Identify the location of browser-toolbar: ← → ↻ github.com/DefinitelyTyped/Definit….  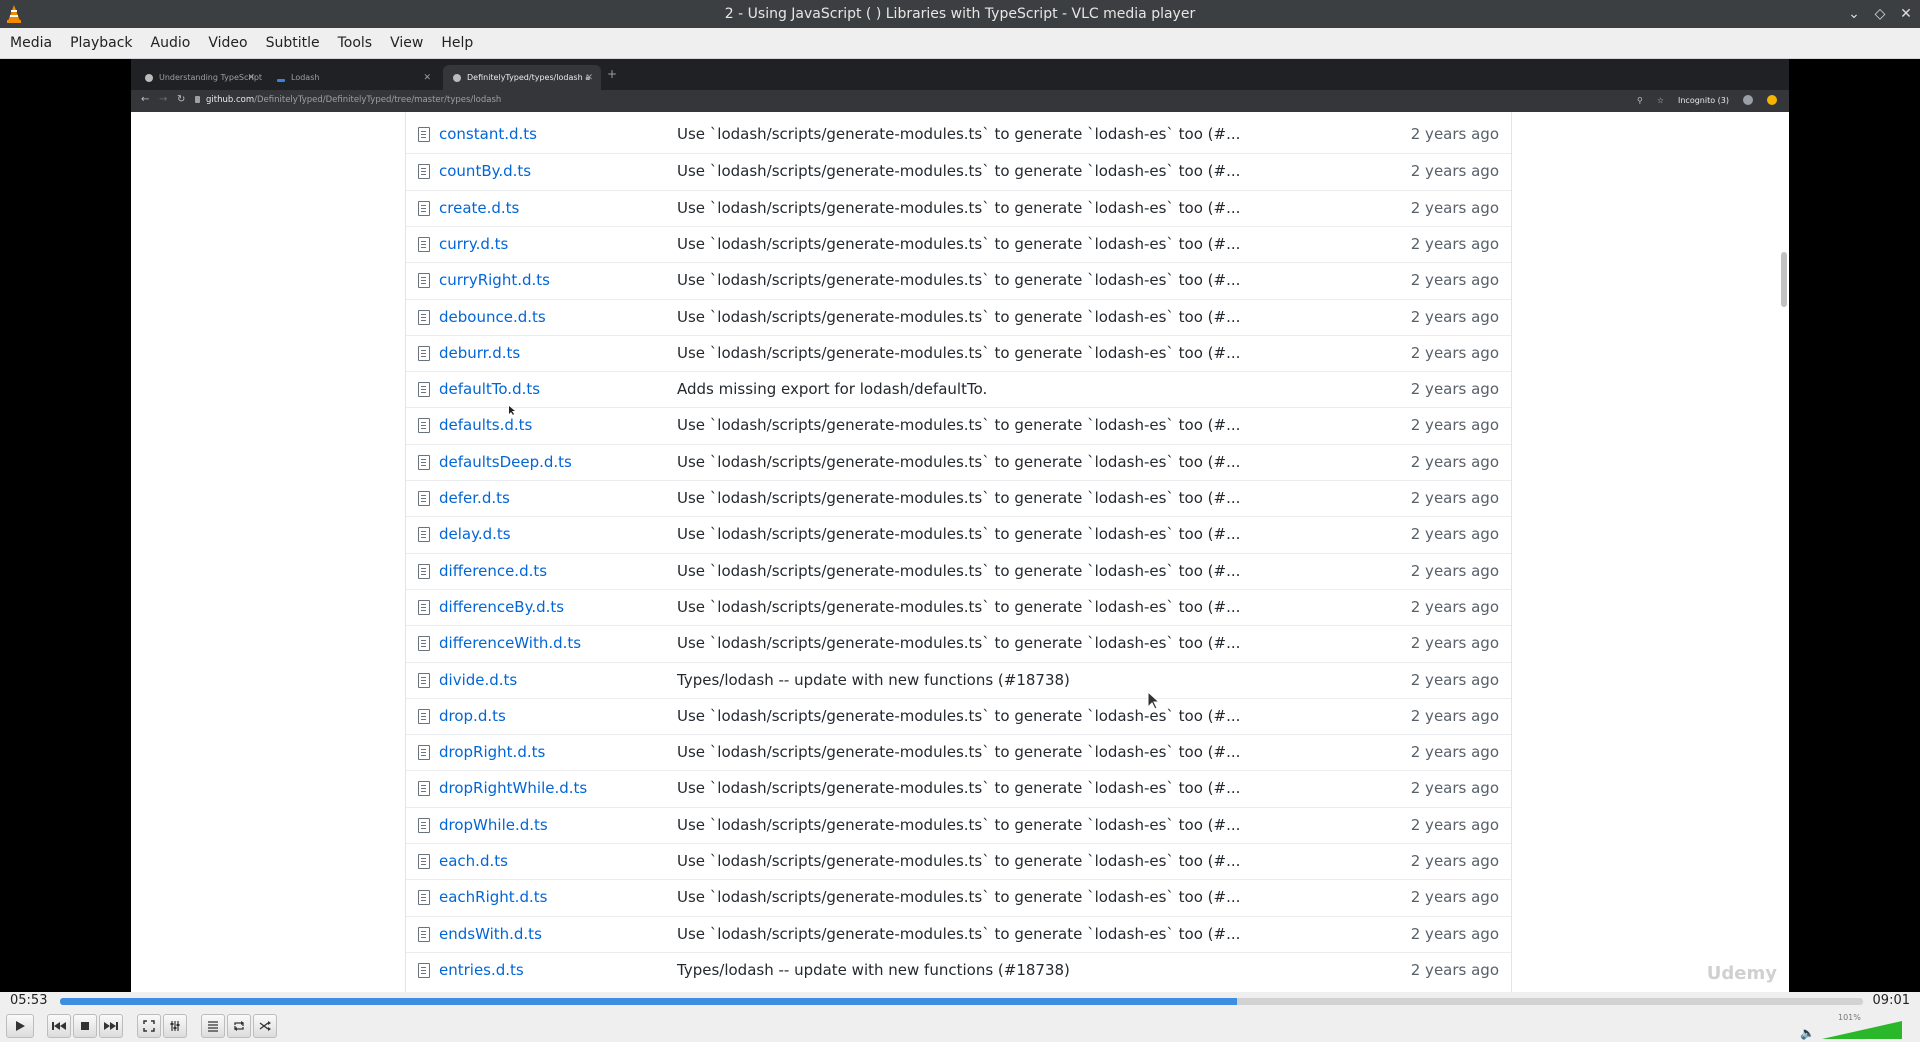
(960, 101).